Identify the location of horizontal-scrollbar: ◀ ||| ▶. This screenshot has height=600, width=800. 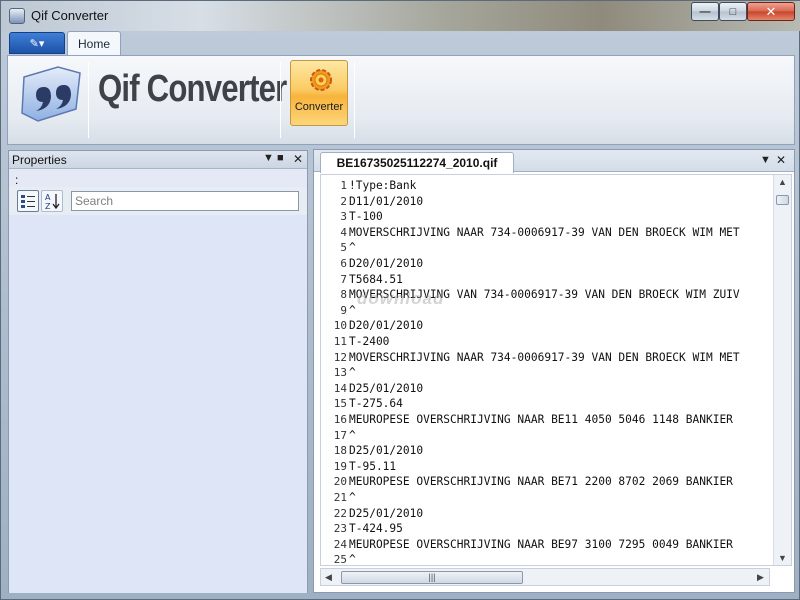
(545, 577).